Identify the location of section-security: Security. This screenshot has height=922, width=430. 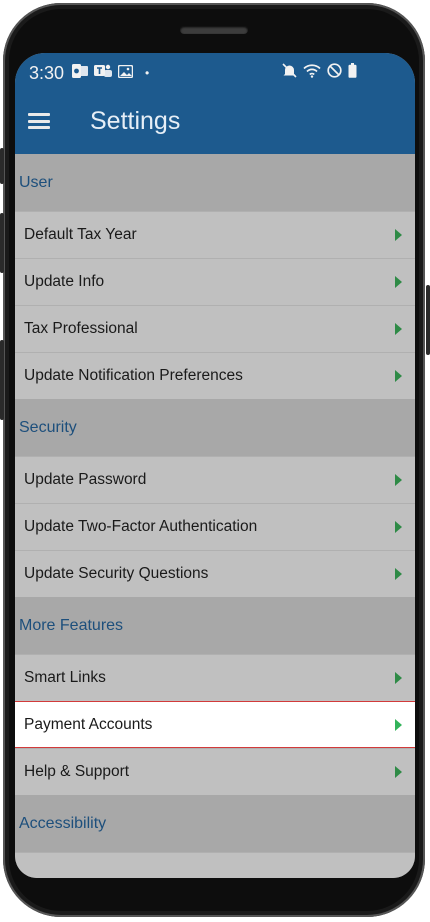
(215, 427).